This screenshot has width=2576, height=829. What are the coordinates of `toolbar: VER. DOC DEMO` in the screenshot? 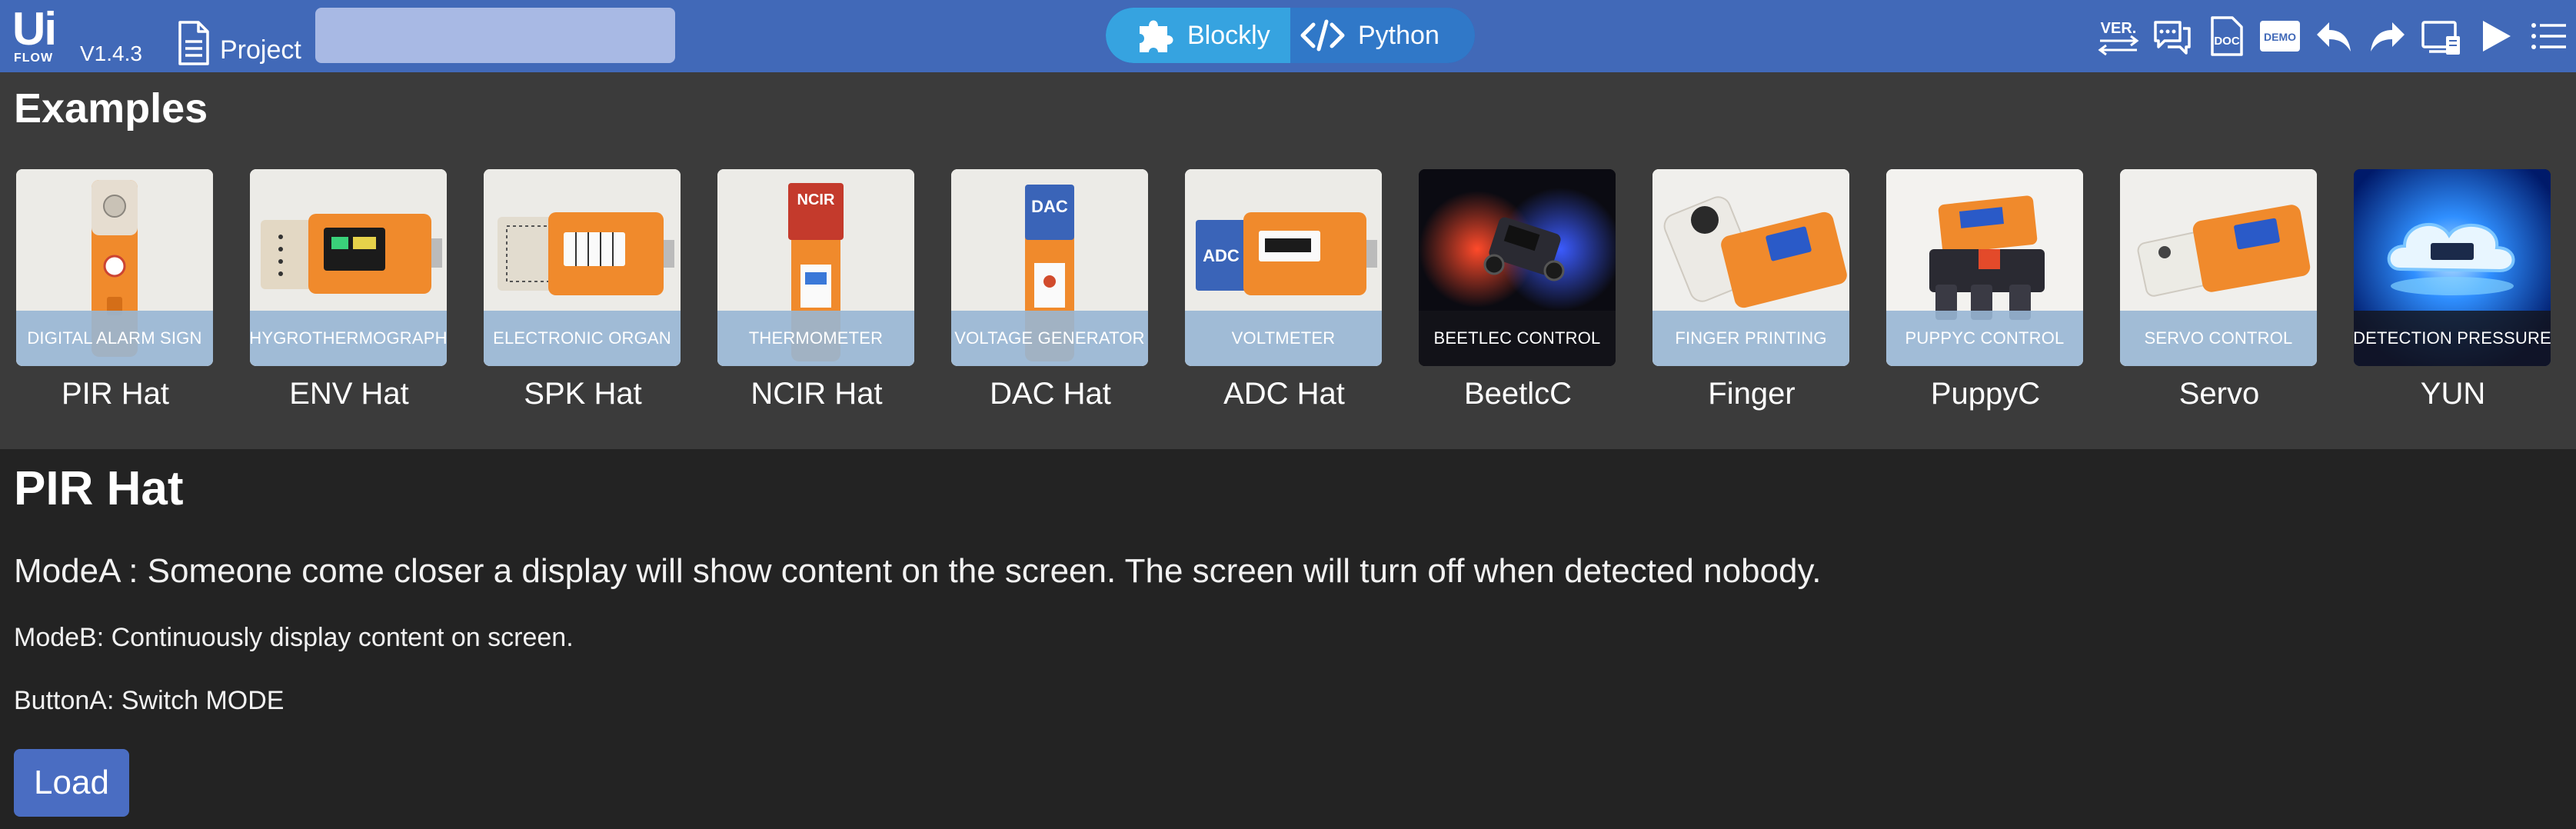 It's located at (2334, 36).